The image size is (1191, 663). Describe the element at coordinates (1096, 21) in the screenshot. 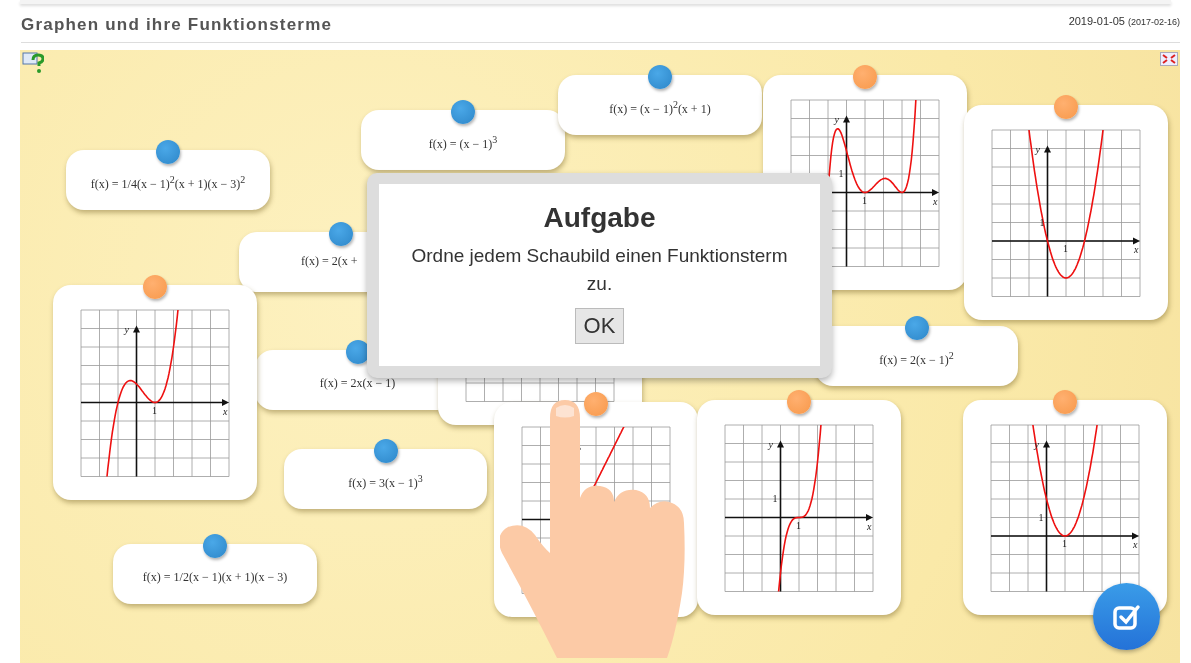

I see `date-text: 2019-01-05` at that location.